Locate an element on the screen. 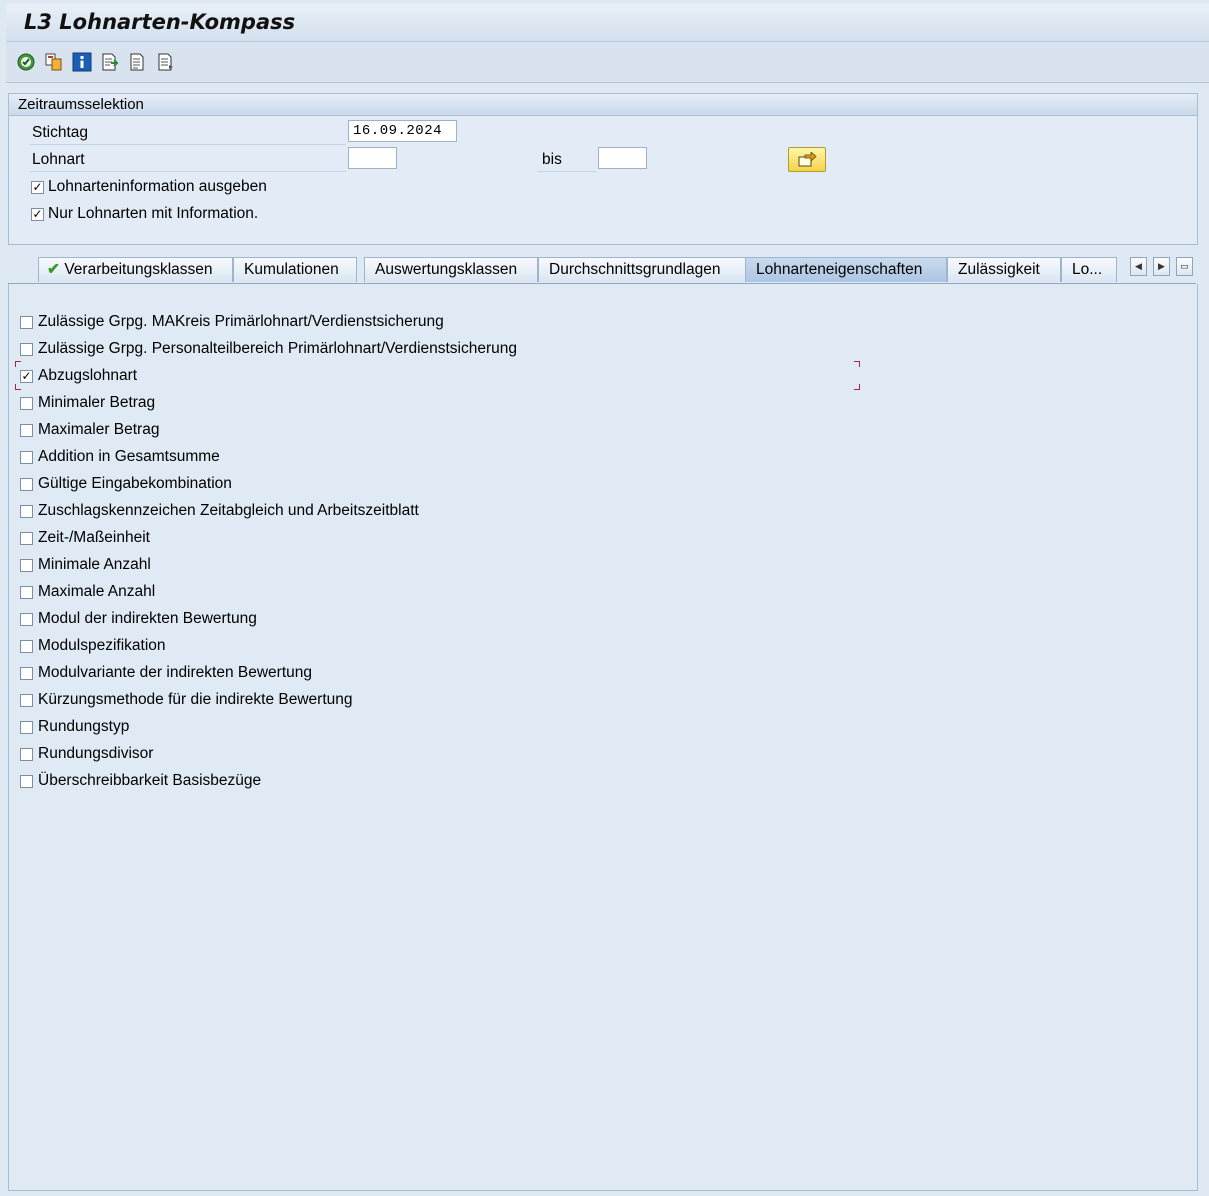 This screenshot has height=1196, width=1209. tab-lohnarteneigenschaften: Lohnarteneigenschaften is located at coordinates (846, 269).